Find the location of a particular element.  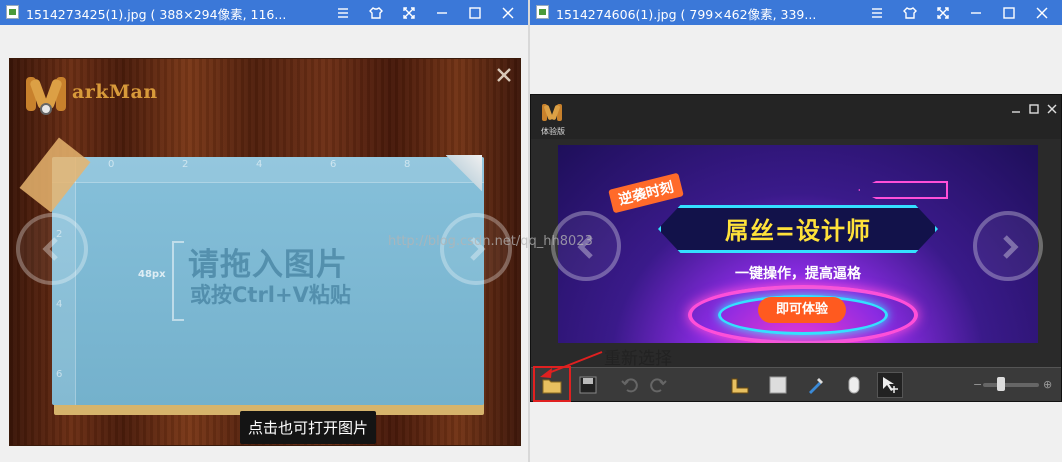

mouse-icon is located at coordinates (854, 385).